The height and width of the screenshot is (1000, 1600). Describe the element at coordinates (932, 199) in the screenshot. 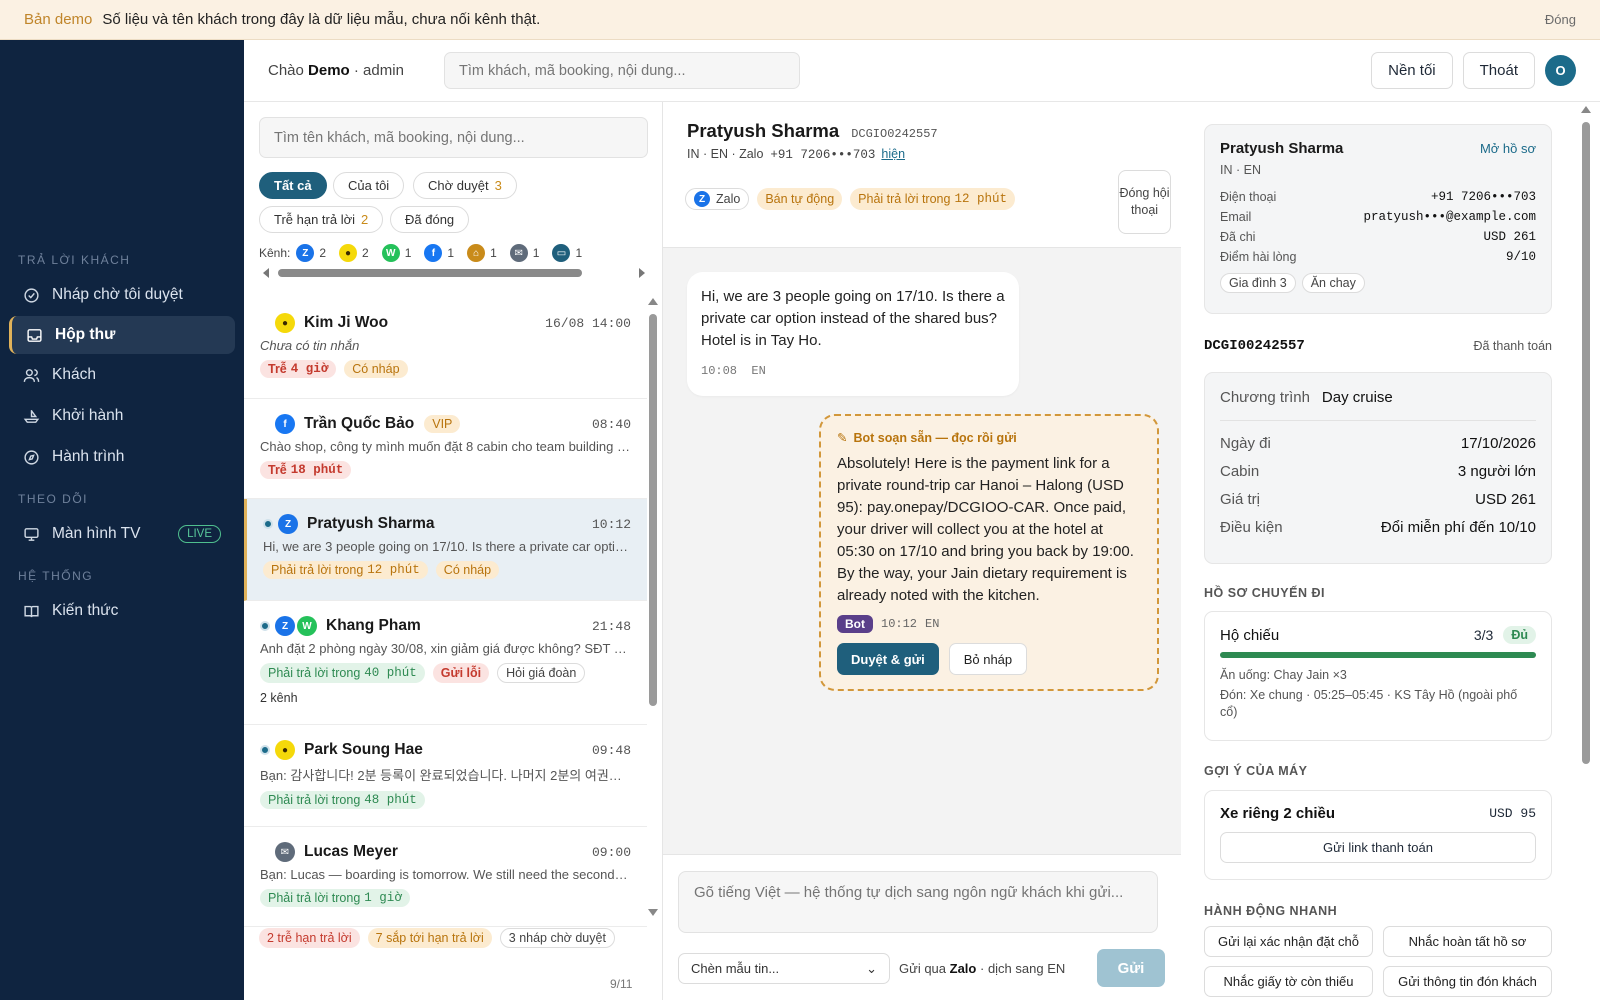

I see `reply-deadline-tag: Phải trả lời trong 12 phút` at that location.